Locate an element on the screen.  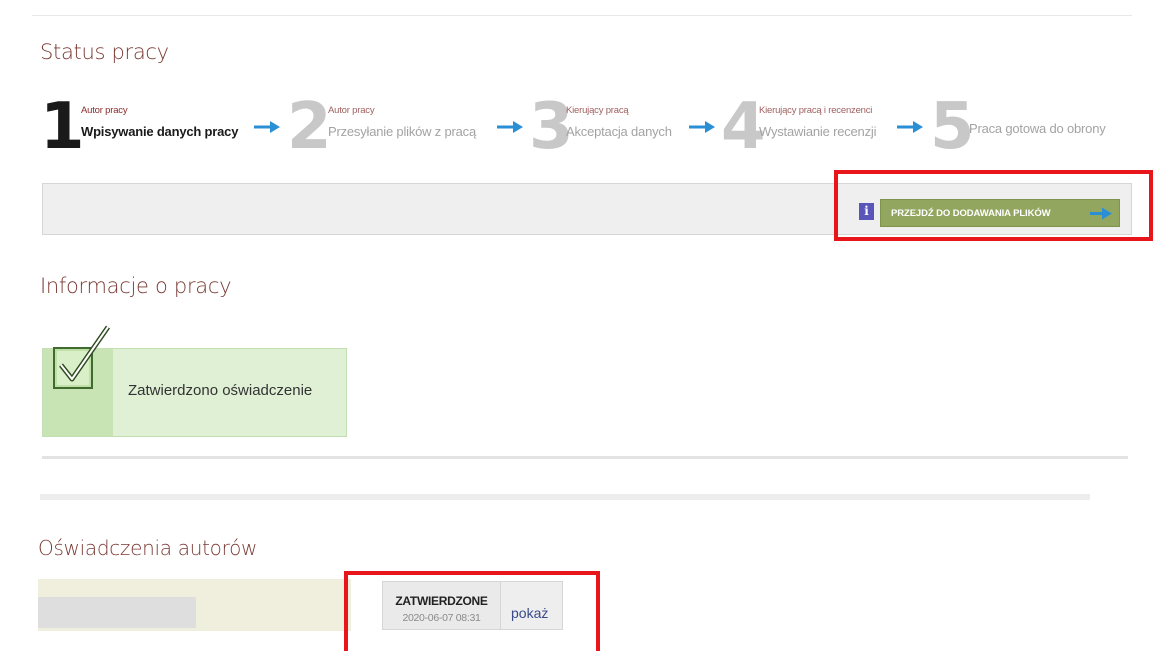
author-name-redacted is located at coordinates (117, 612).